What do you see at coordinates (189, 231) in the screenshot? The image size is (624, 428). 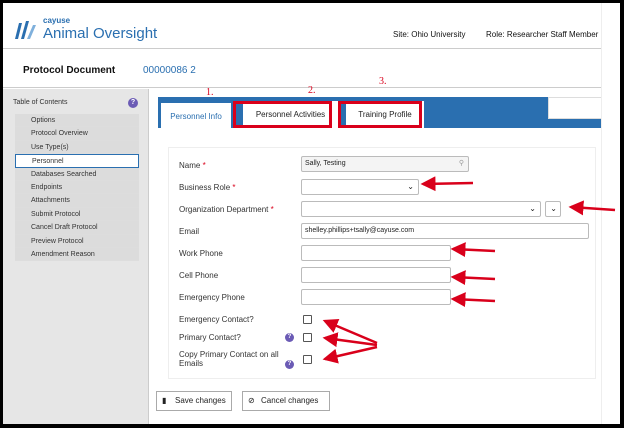 I see `email-label: Email` at bounding box center [189, 231].